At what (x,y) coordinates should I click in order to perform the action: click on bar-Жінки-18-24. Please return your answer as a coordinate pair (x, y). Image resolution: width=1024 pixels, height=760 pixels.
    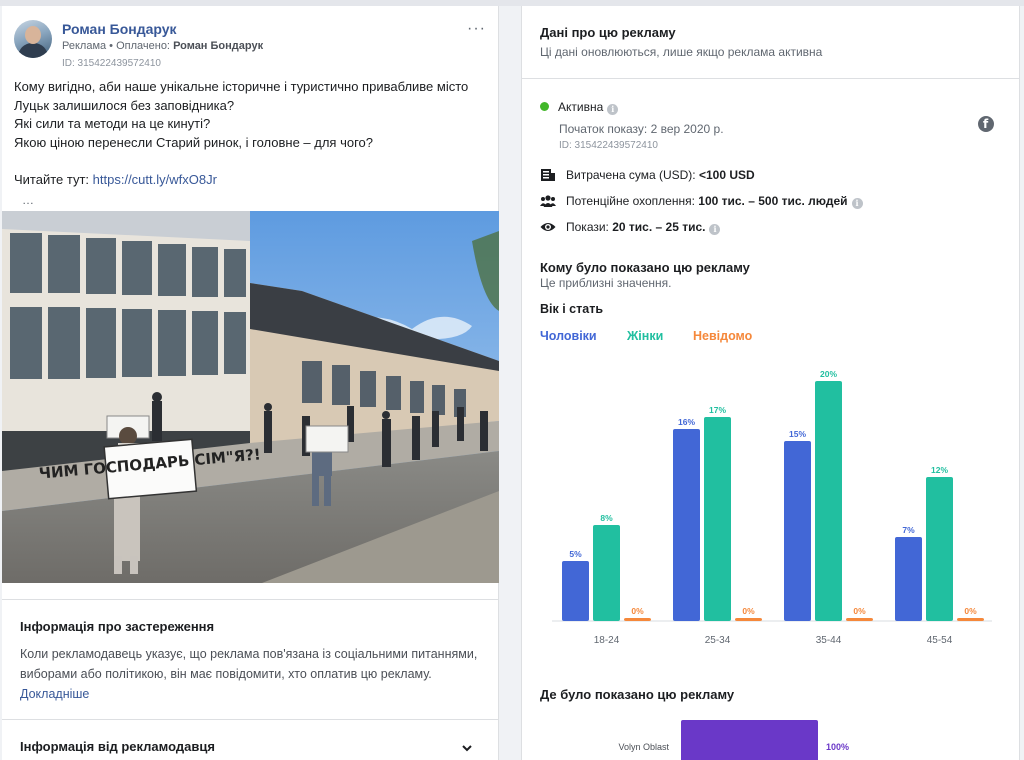
    Looking at the image, I should click on (606, 573).